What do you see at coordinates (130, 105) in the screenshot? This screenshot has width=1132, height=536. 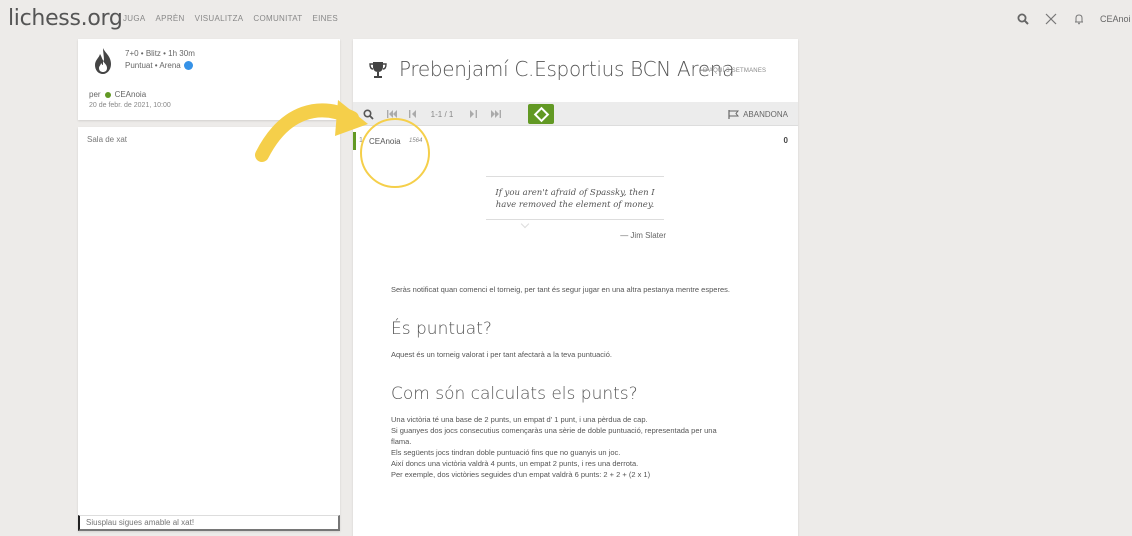 I see `tournament-date: 20 de febr. de 2021, 10:00` at bounding box center [130, 105].